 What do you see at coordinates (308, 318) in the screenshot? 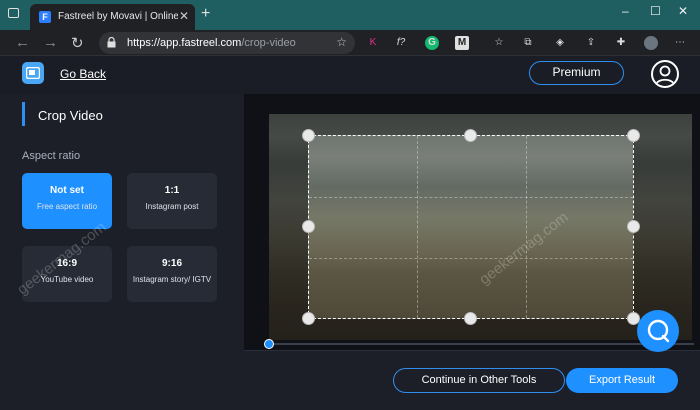
I see `crop-handle-bottom-left` at bounding box center [308, 318].